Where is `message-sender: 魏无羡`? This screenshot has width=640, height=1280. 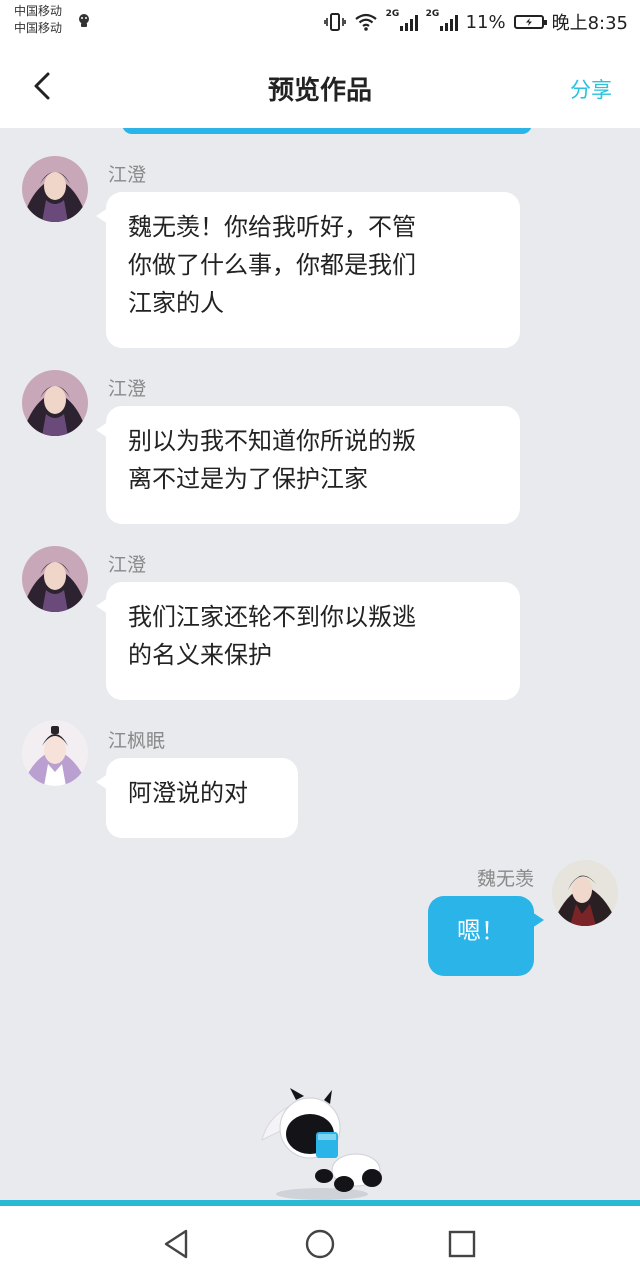 message-sender: 魏无羡 is located at coordinates (505, 879).